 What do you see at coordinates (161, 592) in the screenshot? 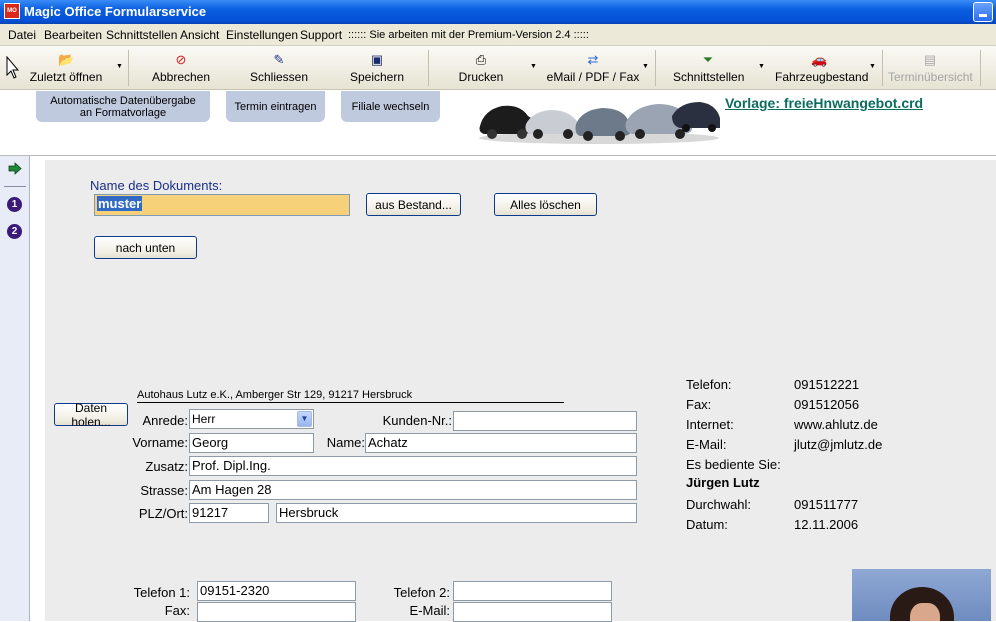
I see `telefon1-label: Telefon 1:` at bounding box center [161, 592].